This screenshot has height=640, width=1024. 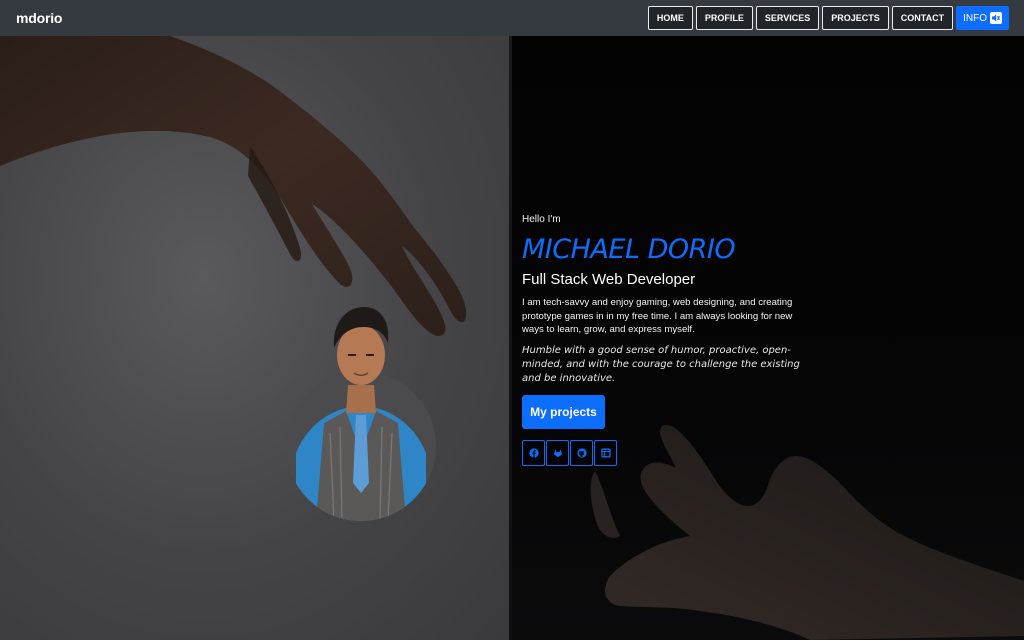 I want to click on volume-icon, so click(x=996, y=18).